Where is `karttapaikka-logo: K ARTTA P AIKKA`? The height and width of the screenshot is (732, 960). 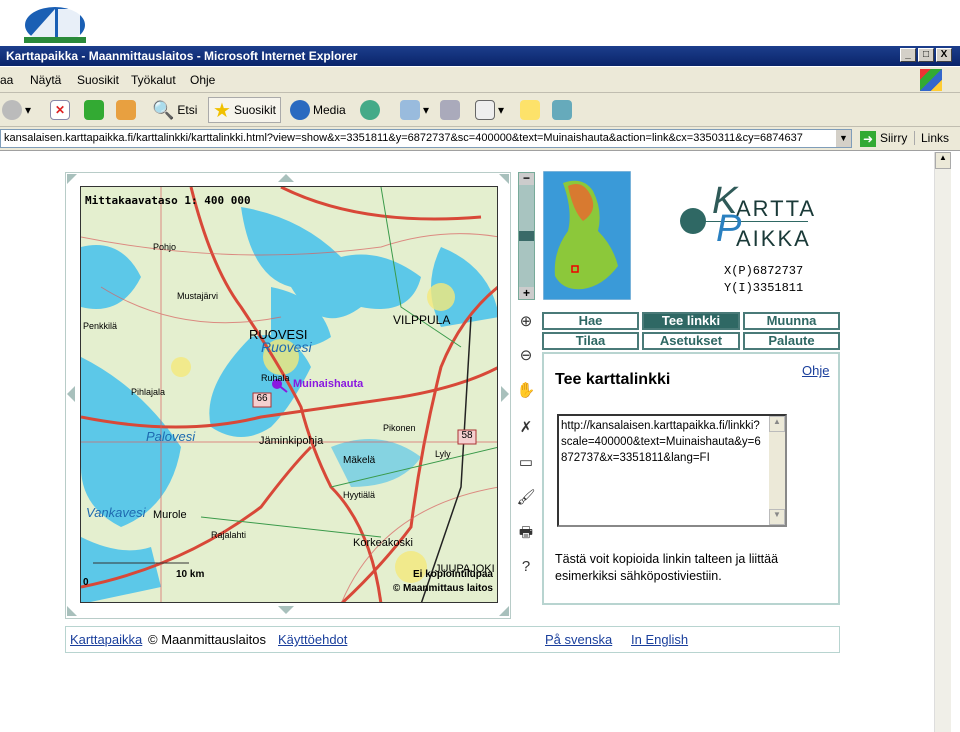
karttapaikka-logo: K ARTTA P AIKKA is located at coordinates (747, 216).